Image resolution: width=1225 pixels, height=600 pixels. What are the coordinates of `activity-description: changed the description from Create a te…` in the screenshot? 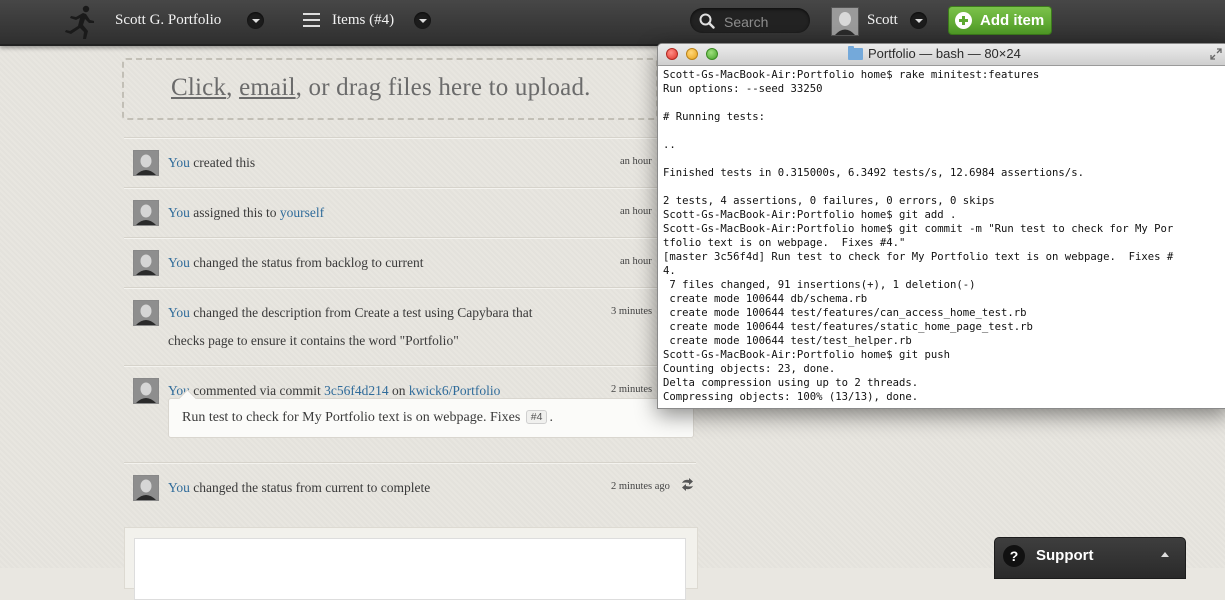 It's located at (361, 312).